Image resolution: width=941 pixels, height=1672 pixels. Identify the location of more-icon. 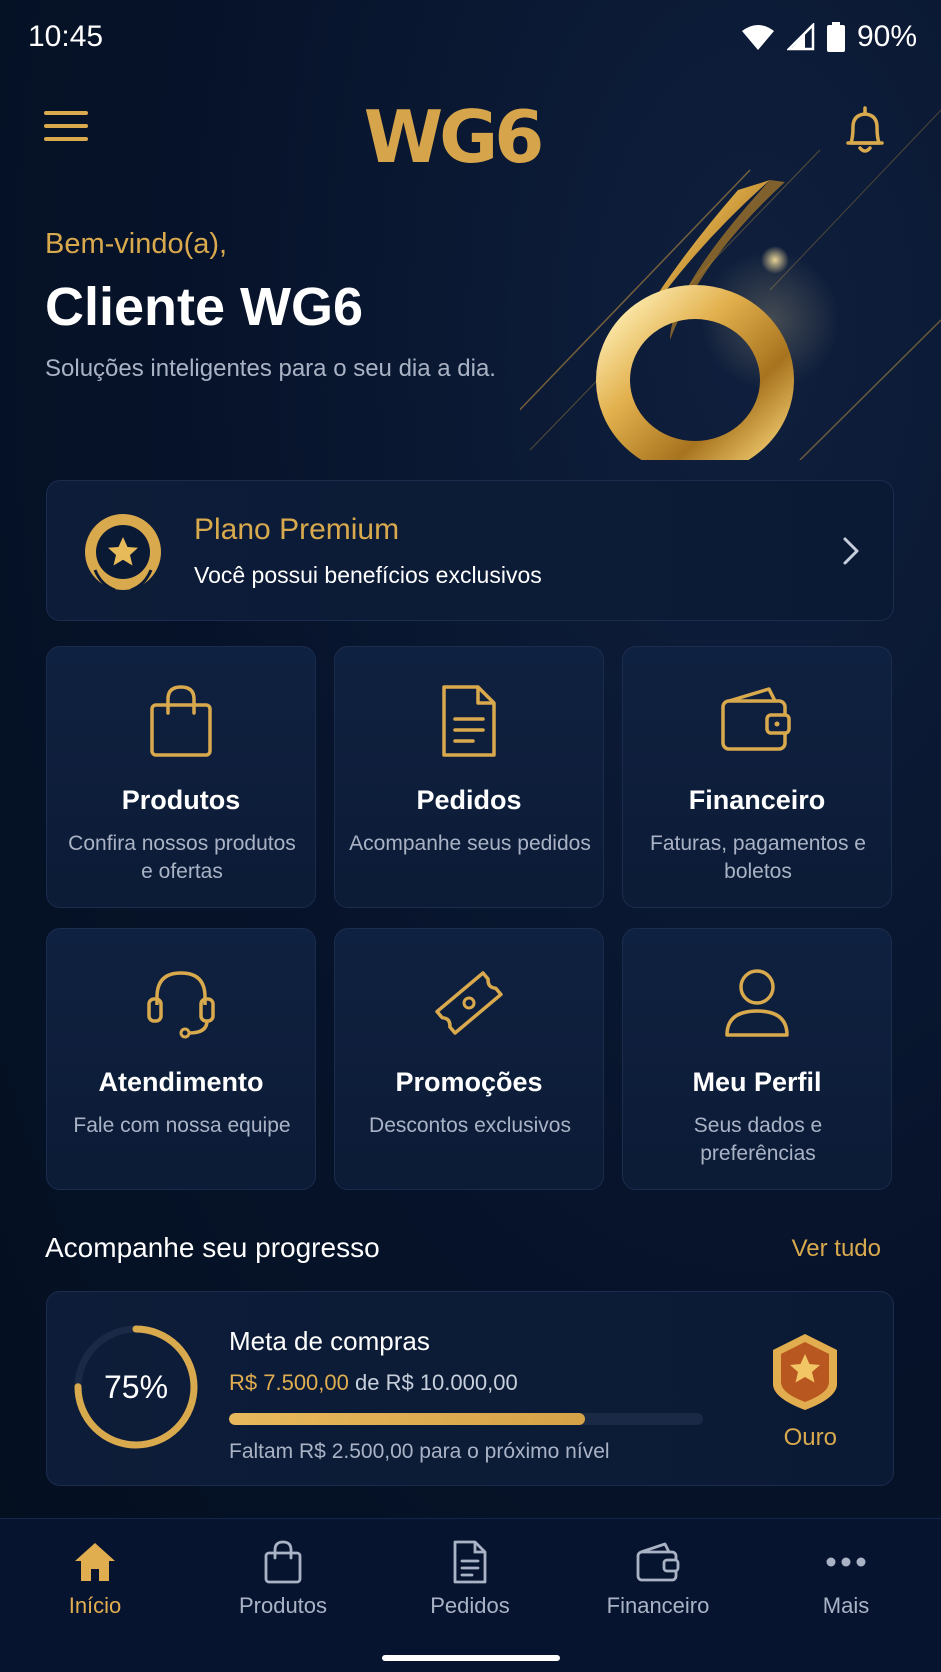
(846, 1562).